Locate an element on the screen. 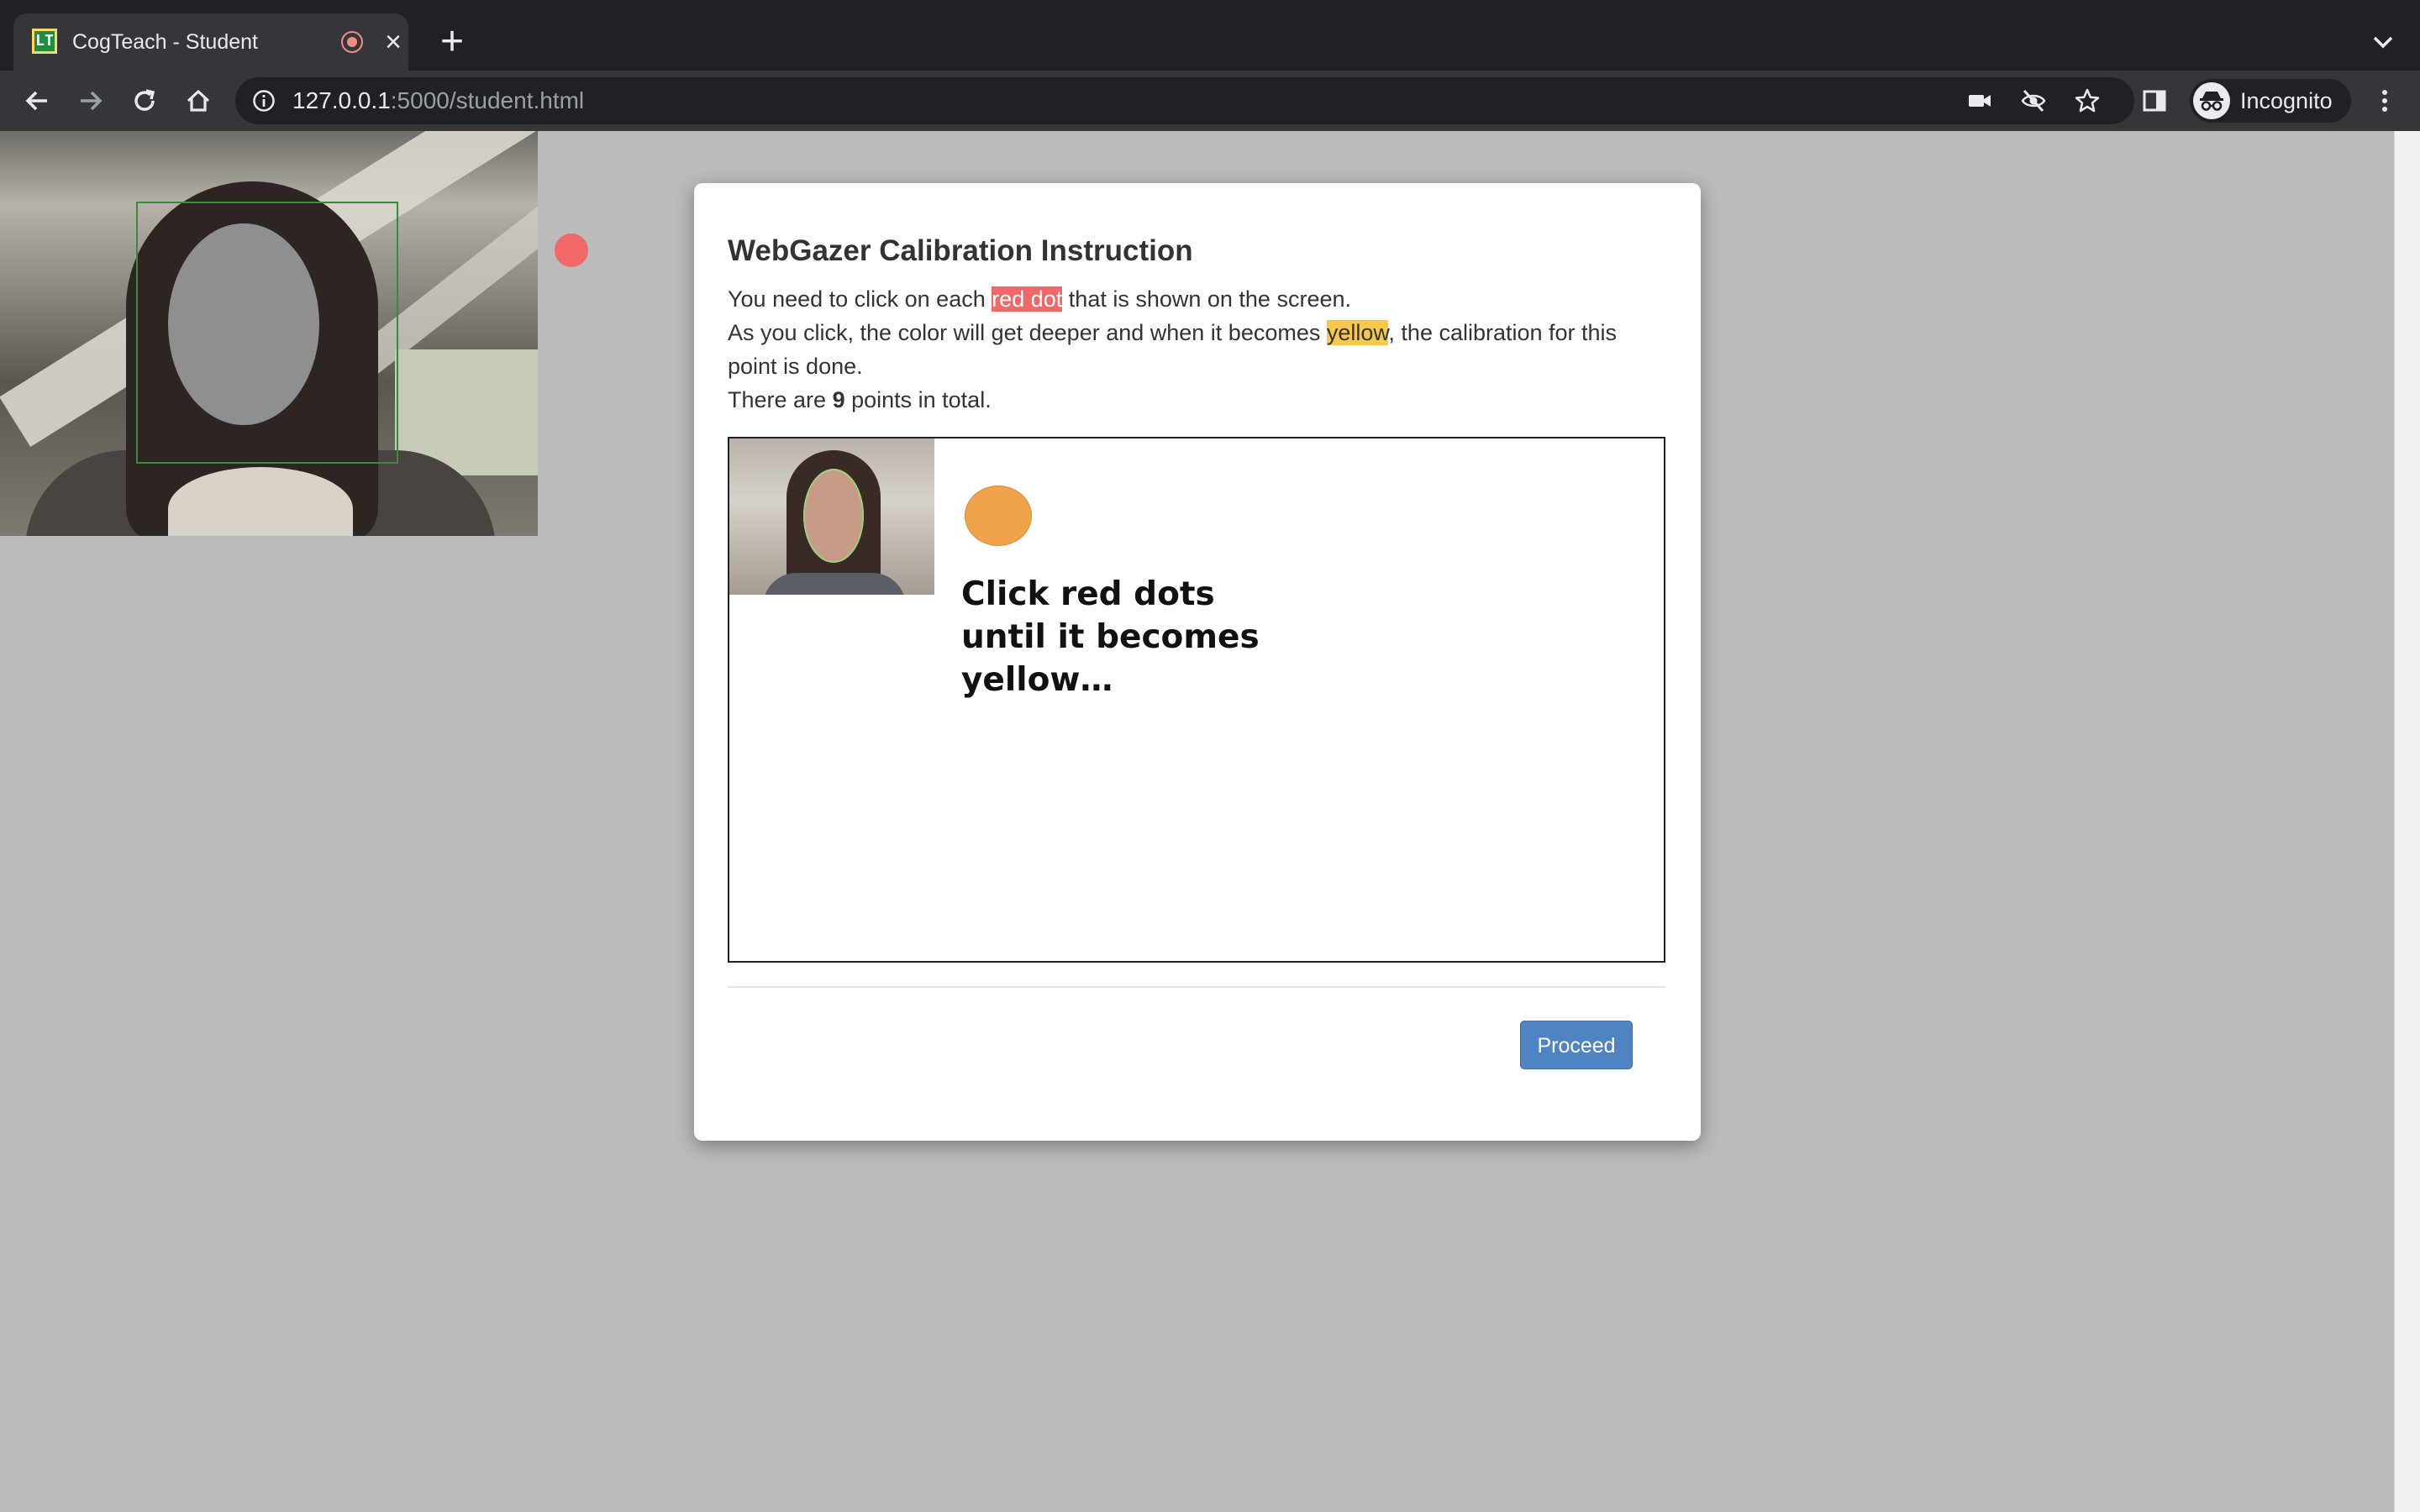 The width and height of the screenshot is (2420, 1512). side-panel-icon is located at coordinates (2154, 101).